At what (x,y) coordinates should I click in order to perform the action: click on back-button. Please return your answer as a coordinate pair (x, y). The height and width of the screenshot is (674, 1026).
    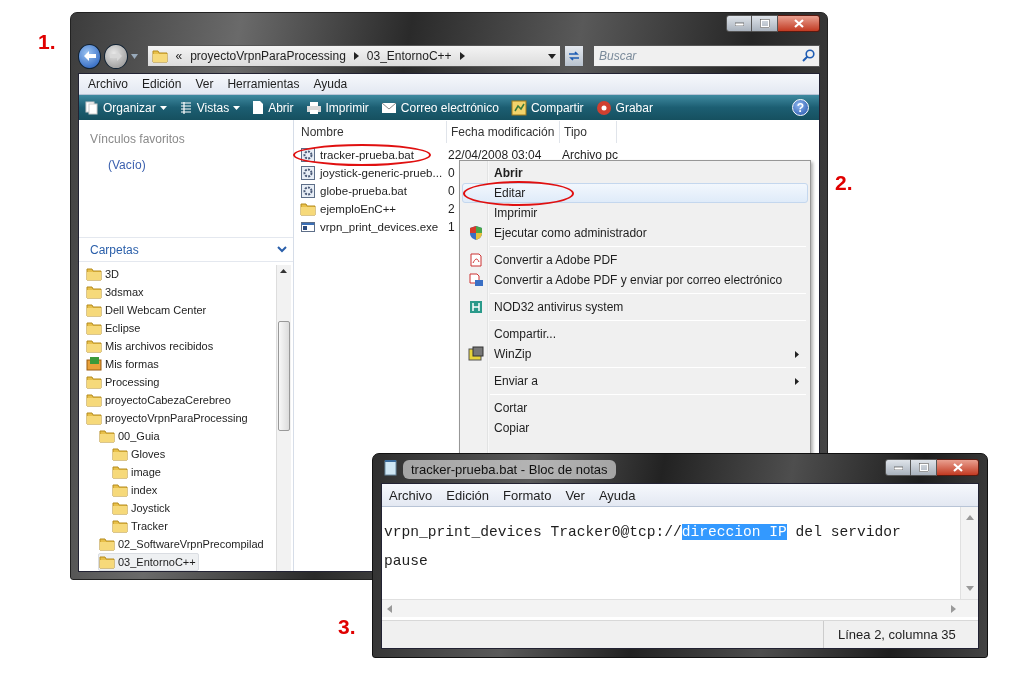
    Looking at the image, I should click on (90, 56).